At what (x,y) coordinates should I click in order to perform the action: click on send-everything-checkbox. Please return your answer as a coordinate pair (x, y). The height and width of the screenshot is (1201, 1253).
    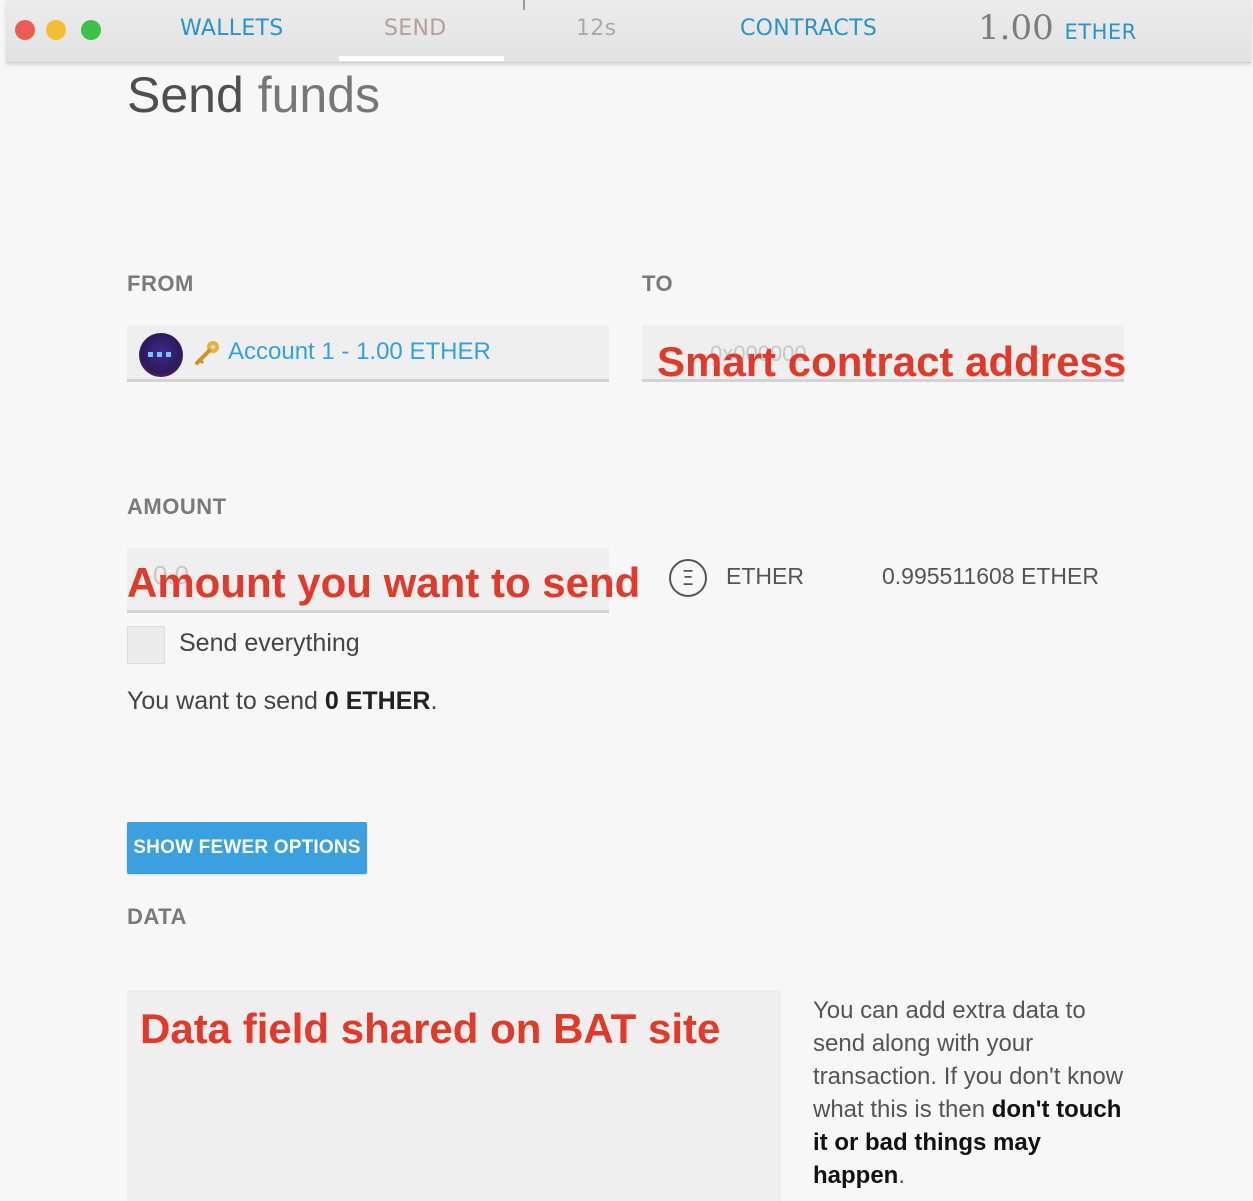
    Looking at the image, I should click on (146, 645).